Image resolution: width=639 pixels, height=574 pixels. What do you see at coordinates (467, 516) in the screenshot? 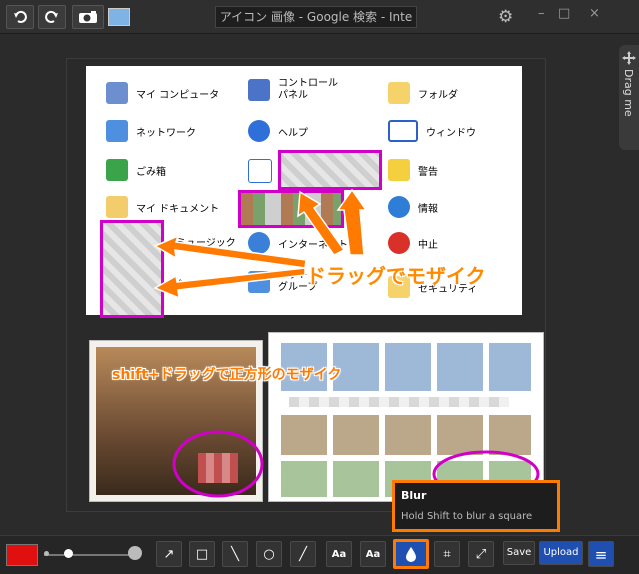
I see `tooltip-description: Hold Shift to blur a square` at bounding box center [467, 516].